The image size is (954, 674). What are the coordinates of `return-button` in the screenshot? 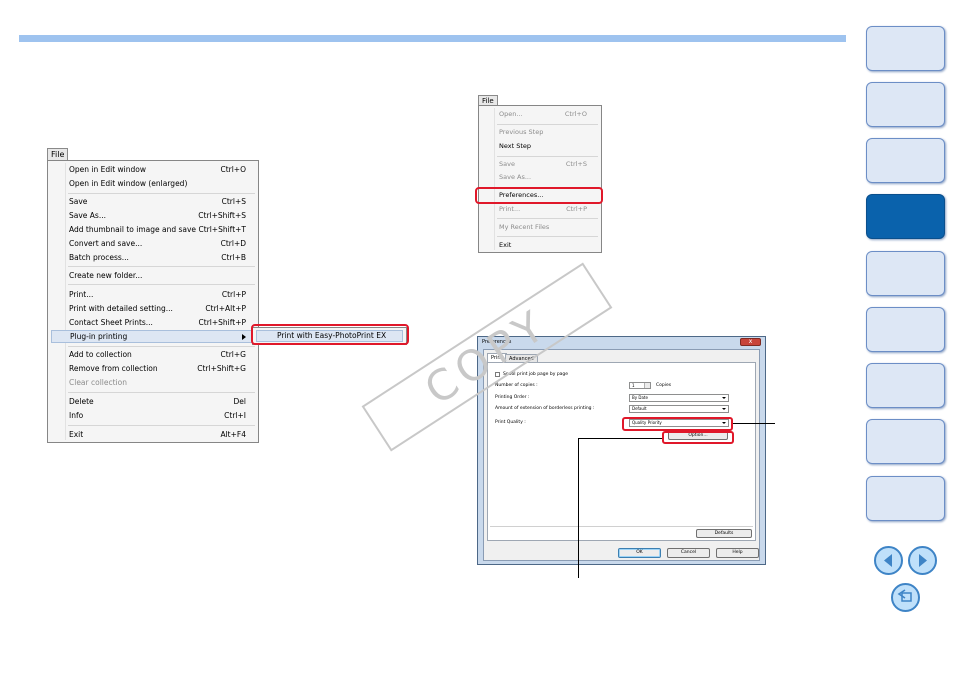 It's located at (905, 597).